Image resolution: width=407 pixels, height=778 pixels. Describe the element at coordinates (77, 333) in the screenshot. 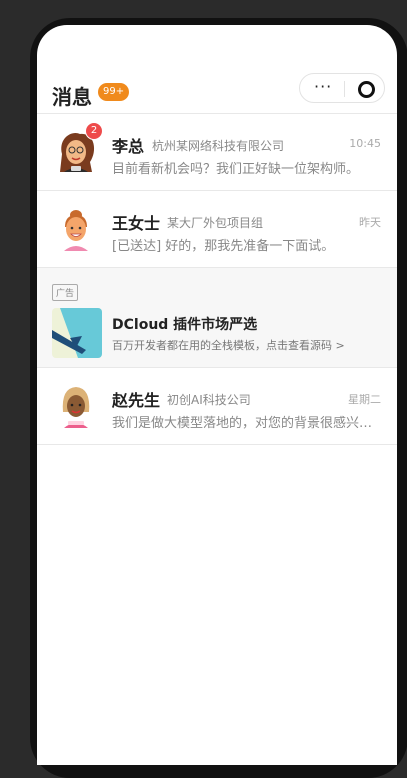

I see `ad-thumbnail-icon` at that location.